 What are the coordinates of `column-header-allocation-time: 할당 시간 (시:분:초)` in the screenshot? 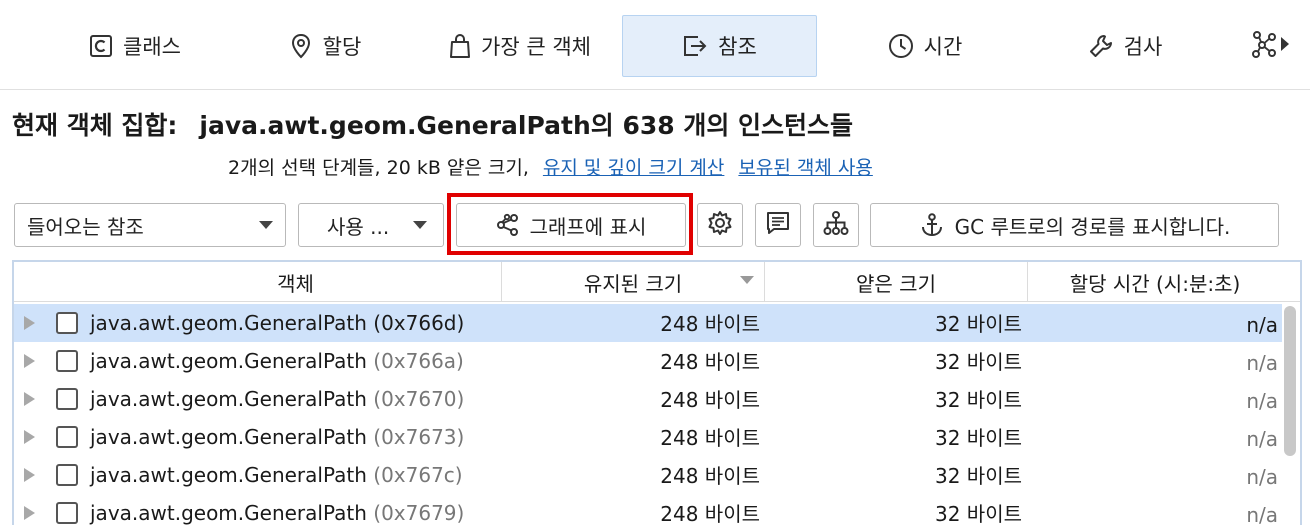 It's located at (1155, 282).